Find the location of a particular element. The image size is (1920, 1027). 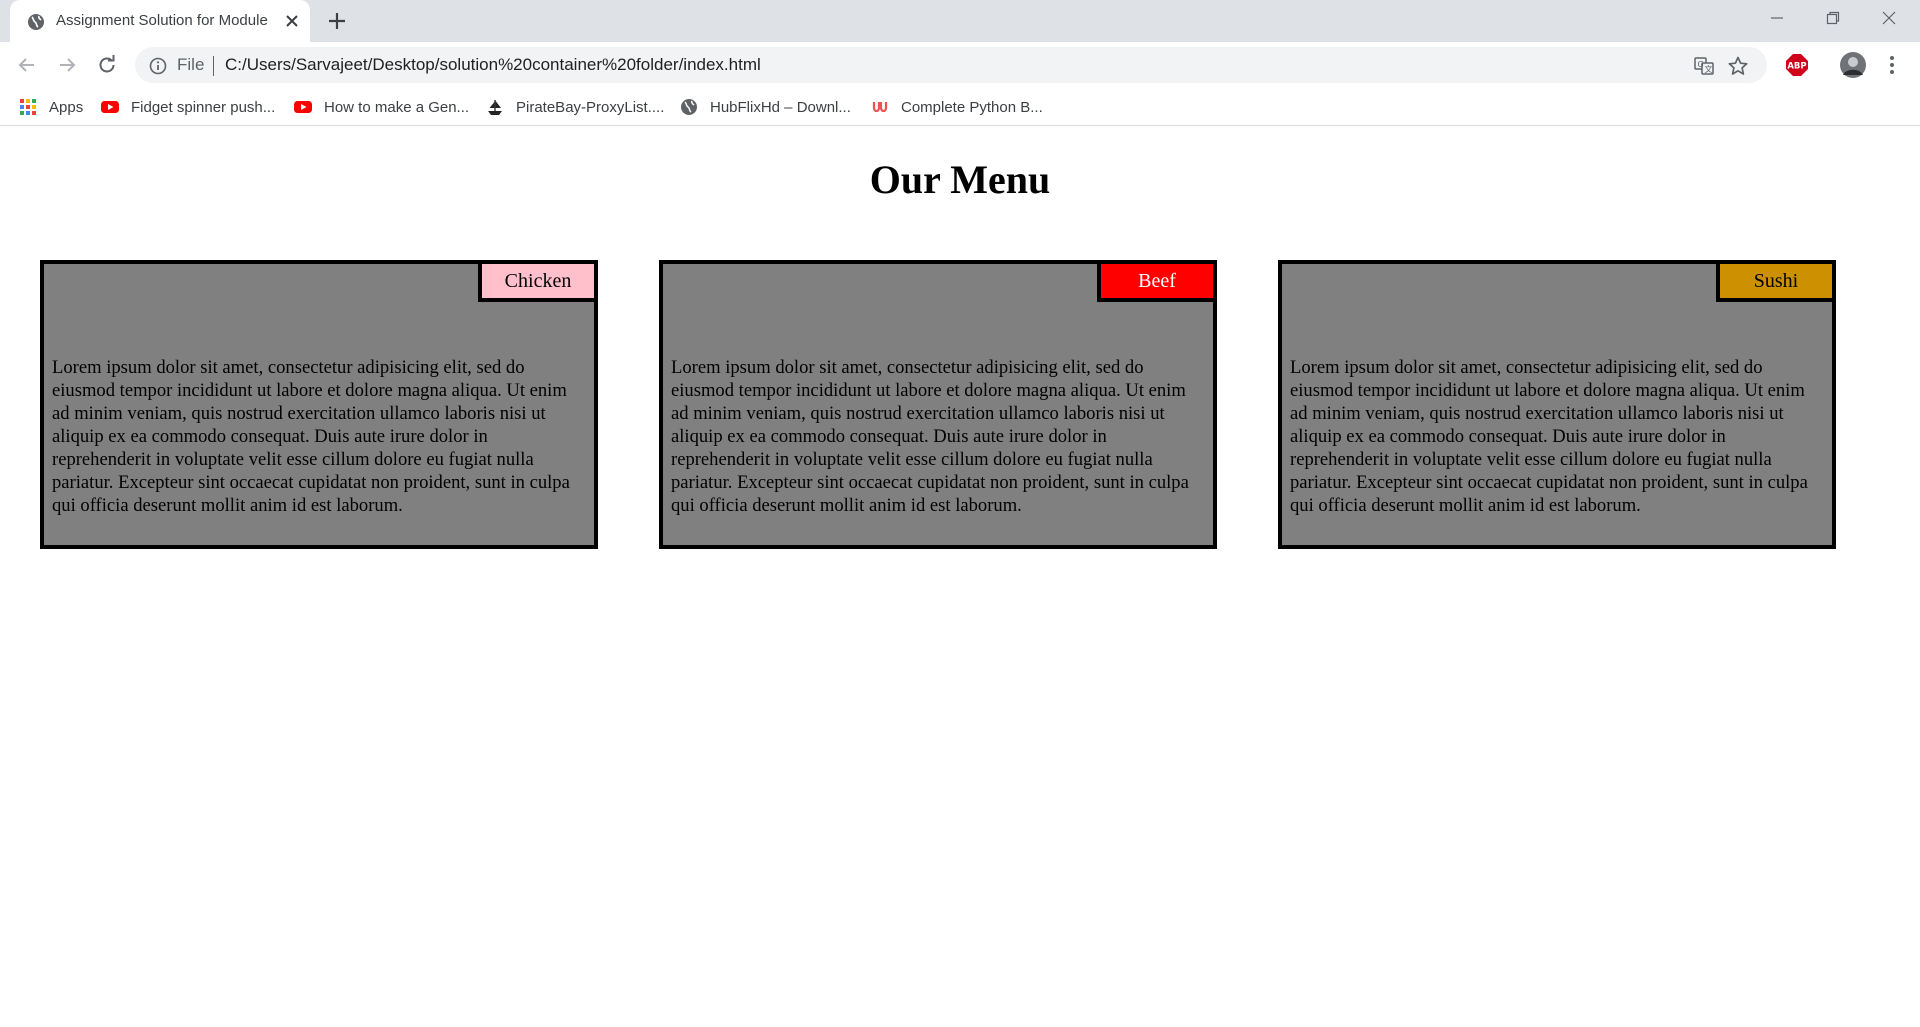

info-icon is located at coordinates (158, 66).